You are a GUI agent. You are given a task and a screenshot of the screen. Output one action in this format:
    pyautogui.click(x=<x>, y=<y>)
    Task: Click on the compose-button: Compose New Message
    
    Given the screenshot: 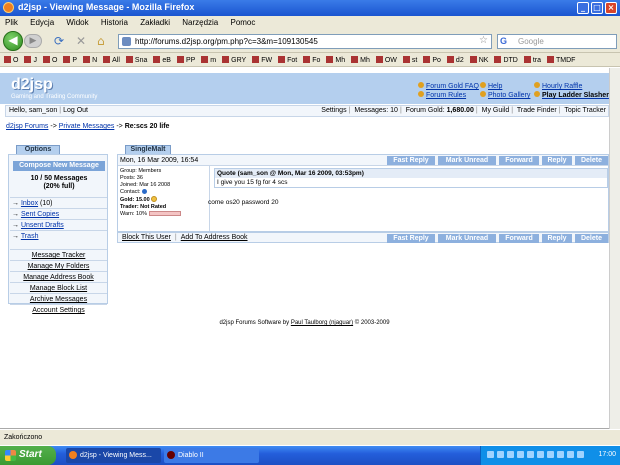 What is the action you would take?
    pyautogui.click(x=59, y=166)
    